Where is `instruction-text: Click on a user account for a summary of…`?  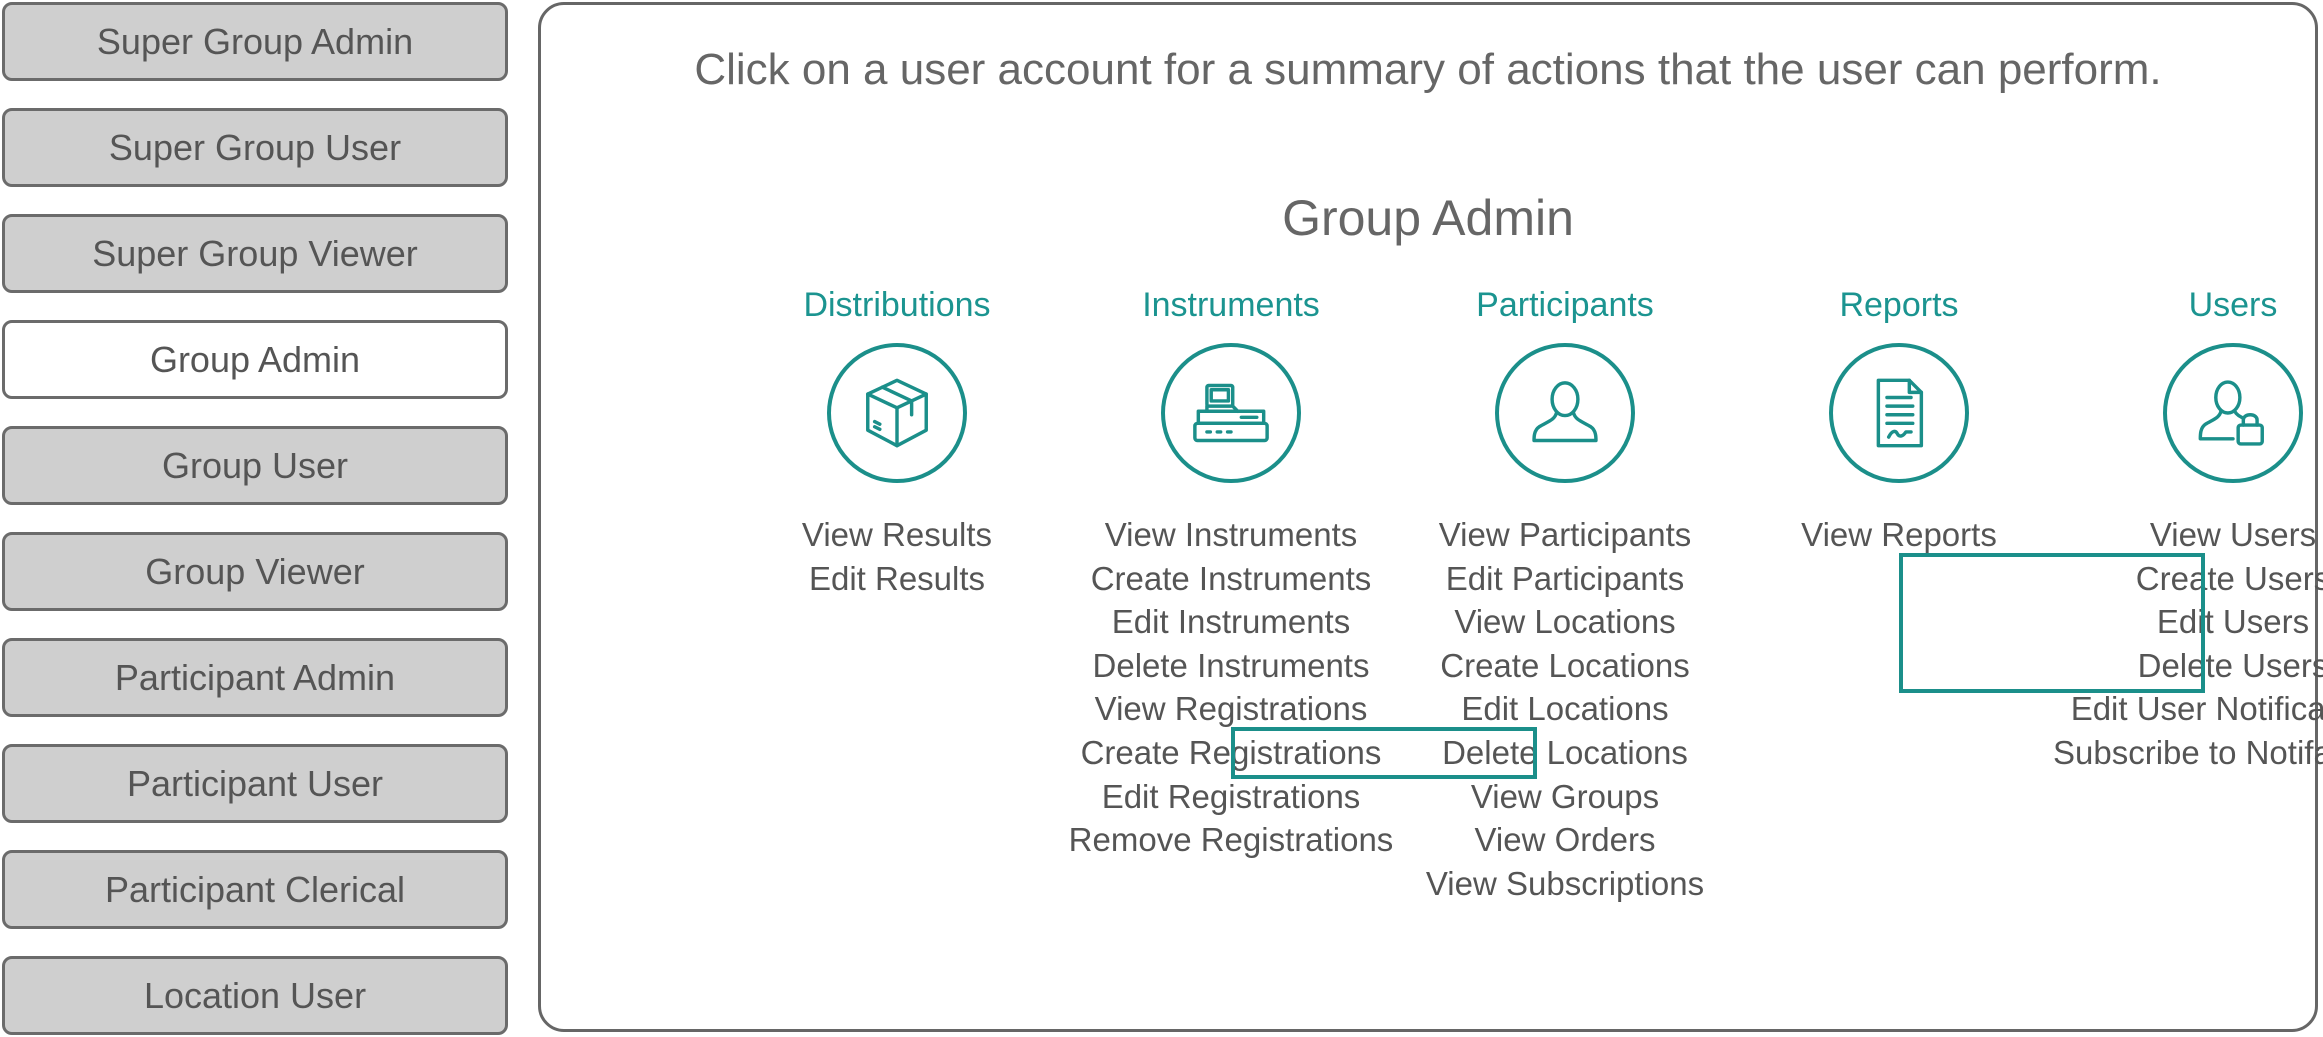 instruction-text: Click on a user account for a summary of… is located at coordinates (1428, 69).